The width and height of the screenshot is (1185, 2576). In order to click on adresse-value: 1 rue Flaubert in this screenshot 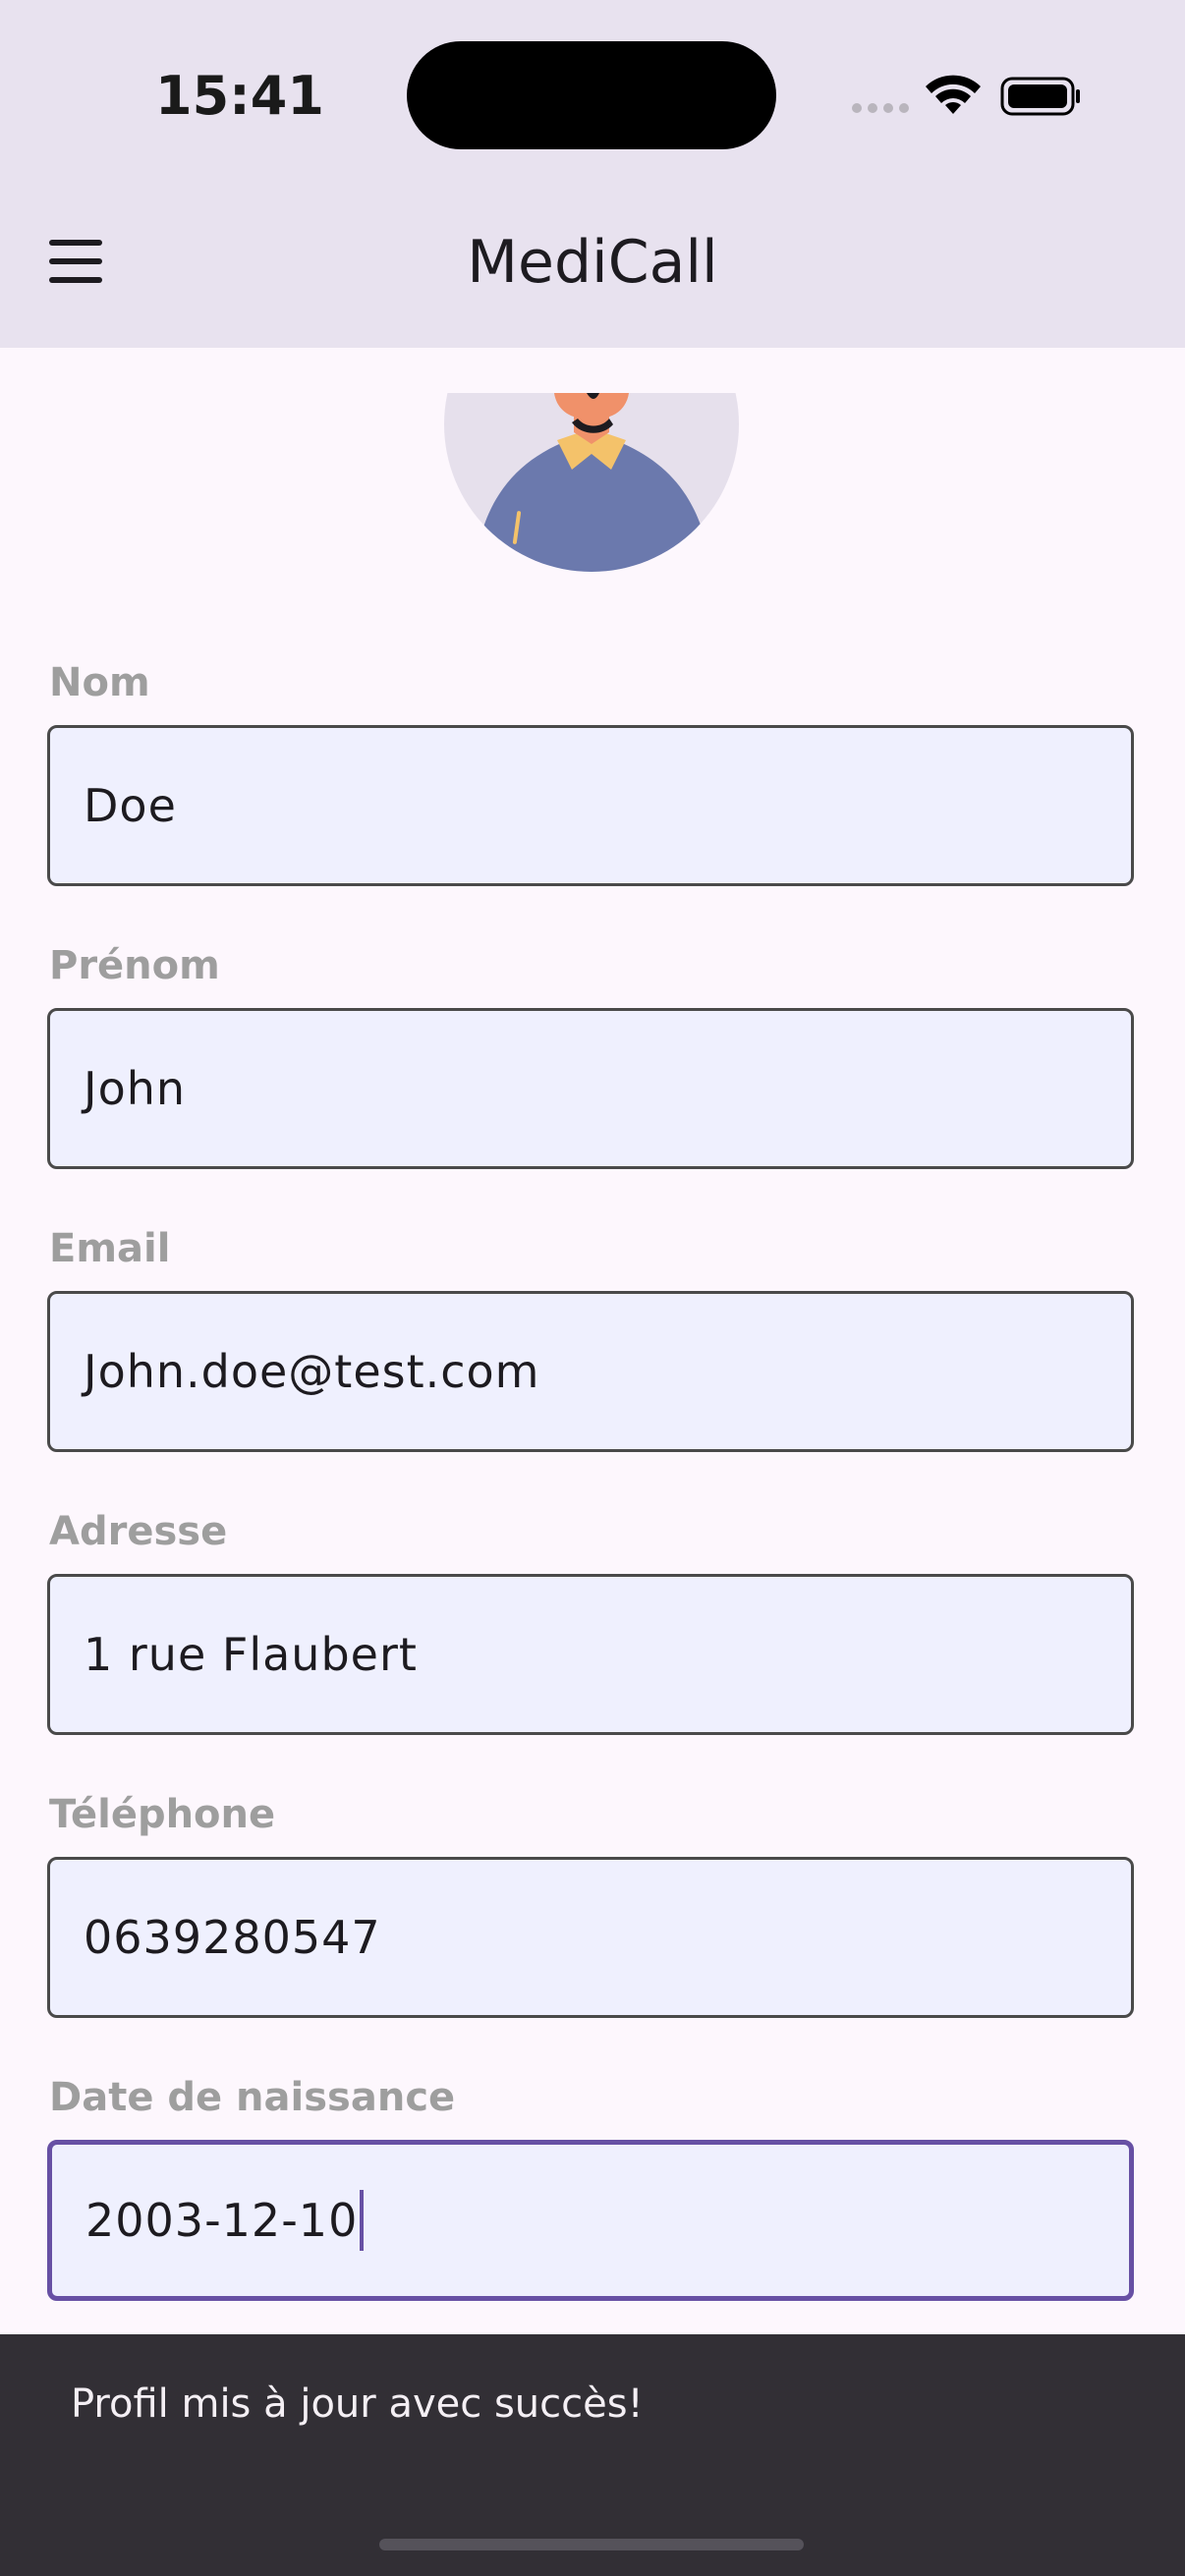, I will do `click(251, 1654)`.